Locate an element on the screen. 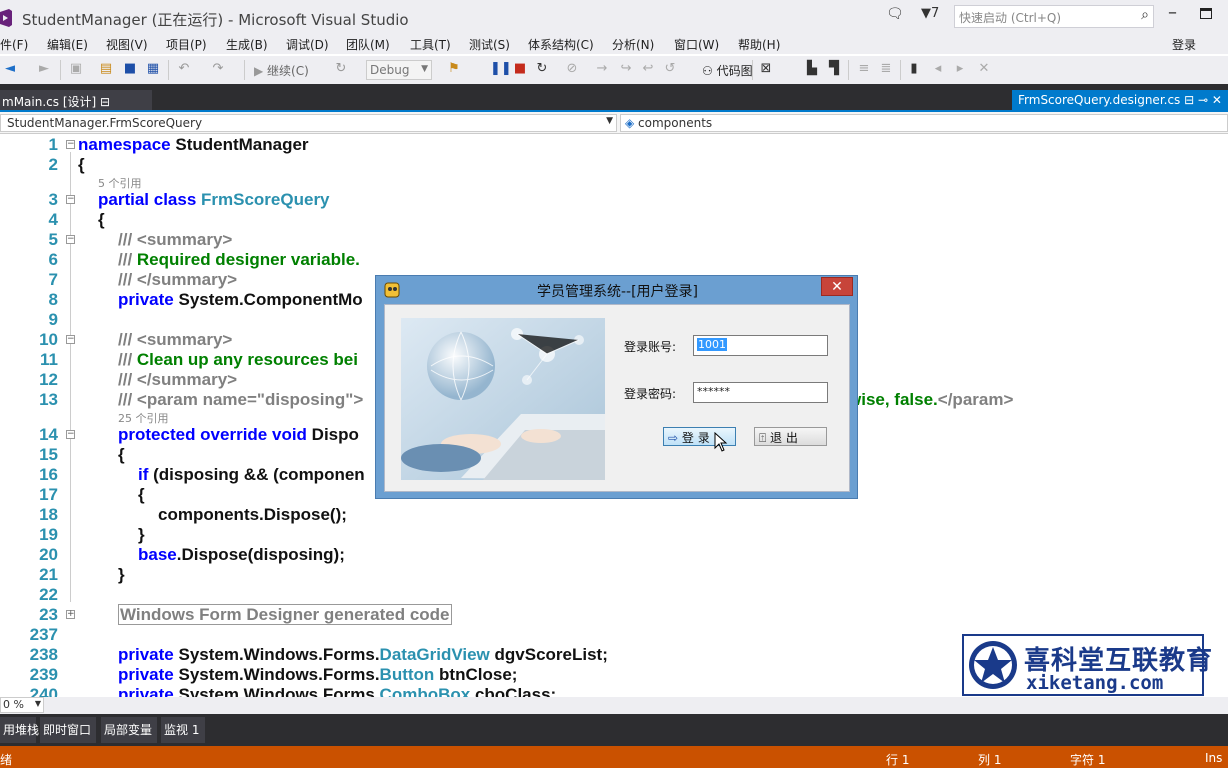  line-number: 19 is located at coordinates (48, 534).